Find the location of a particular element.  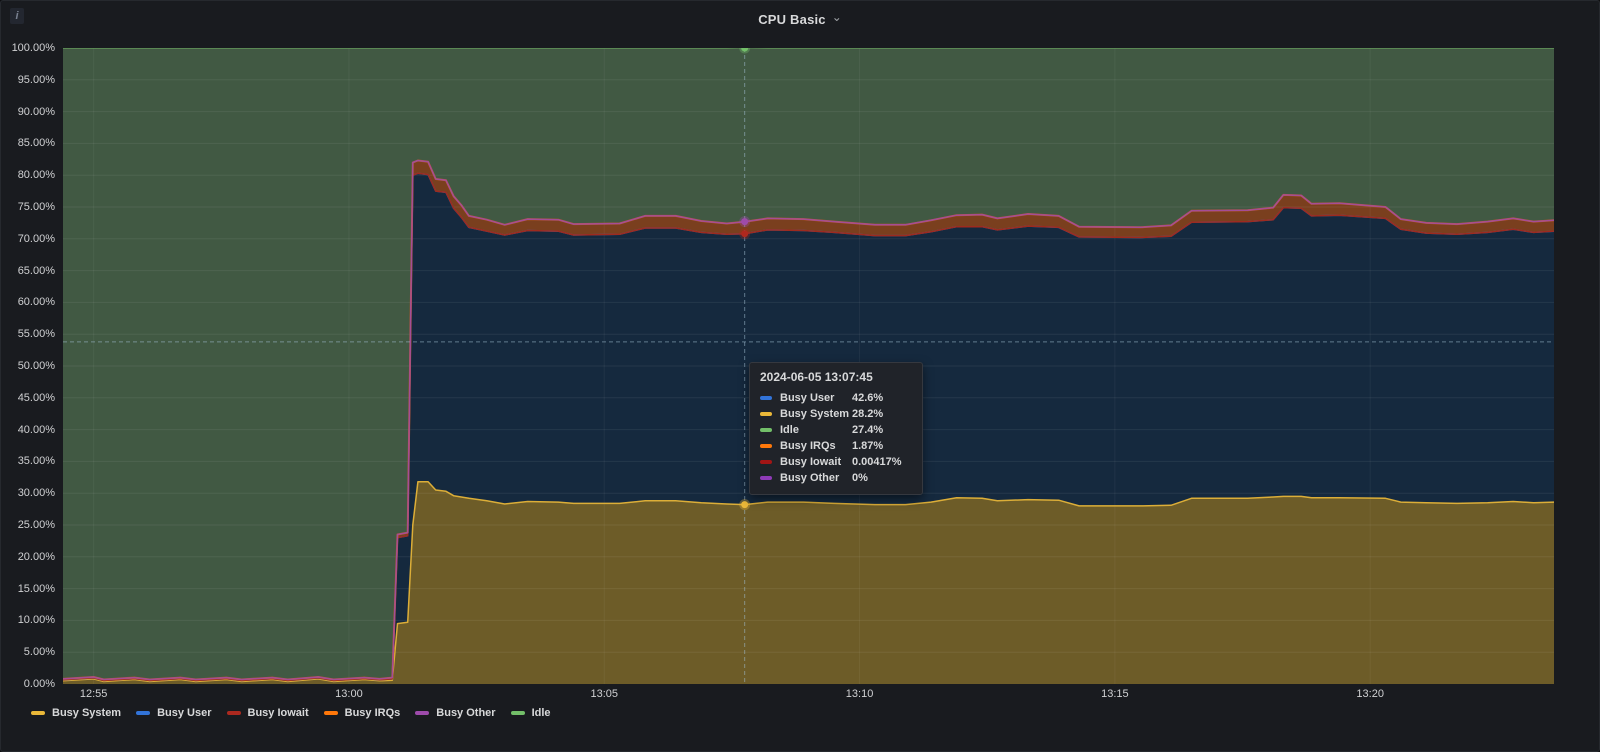

tooltip-series-value: 42.6% is located at coordinates (868, 398).